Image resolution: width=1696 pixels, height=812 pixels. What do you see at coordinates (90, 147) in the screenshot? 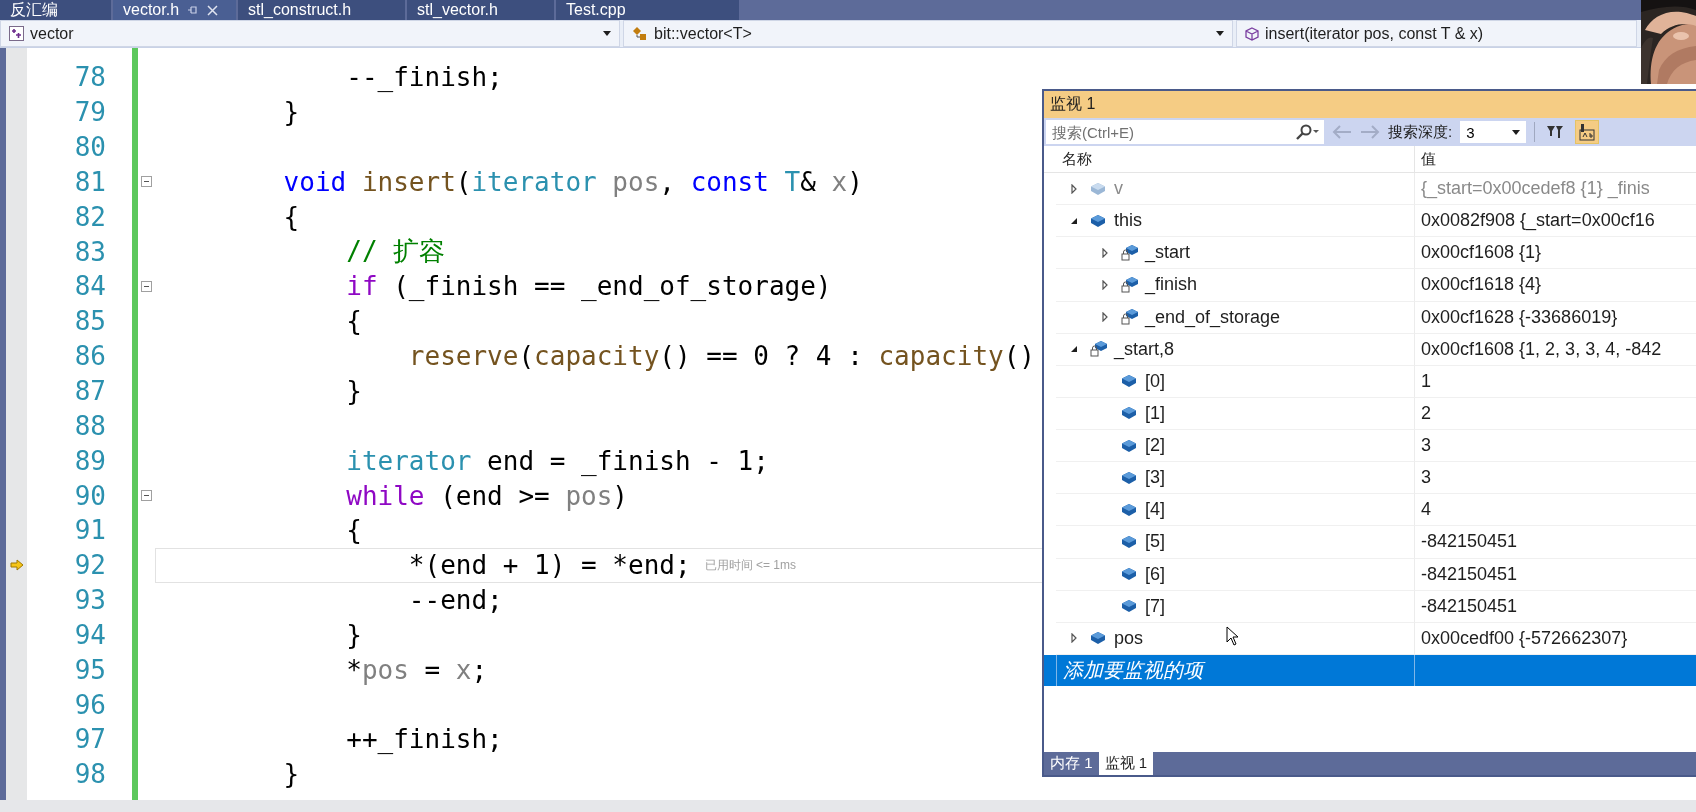
I see `line-number: 80` at bounding box center [90, 147].